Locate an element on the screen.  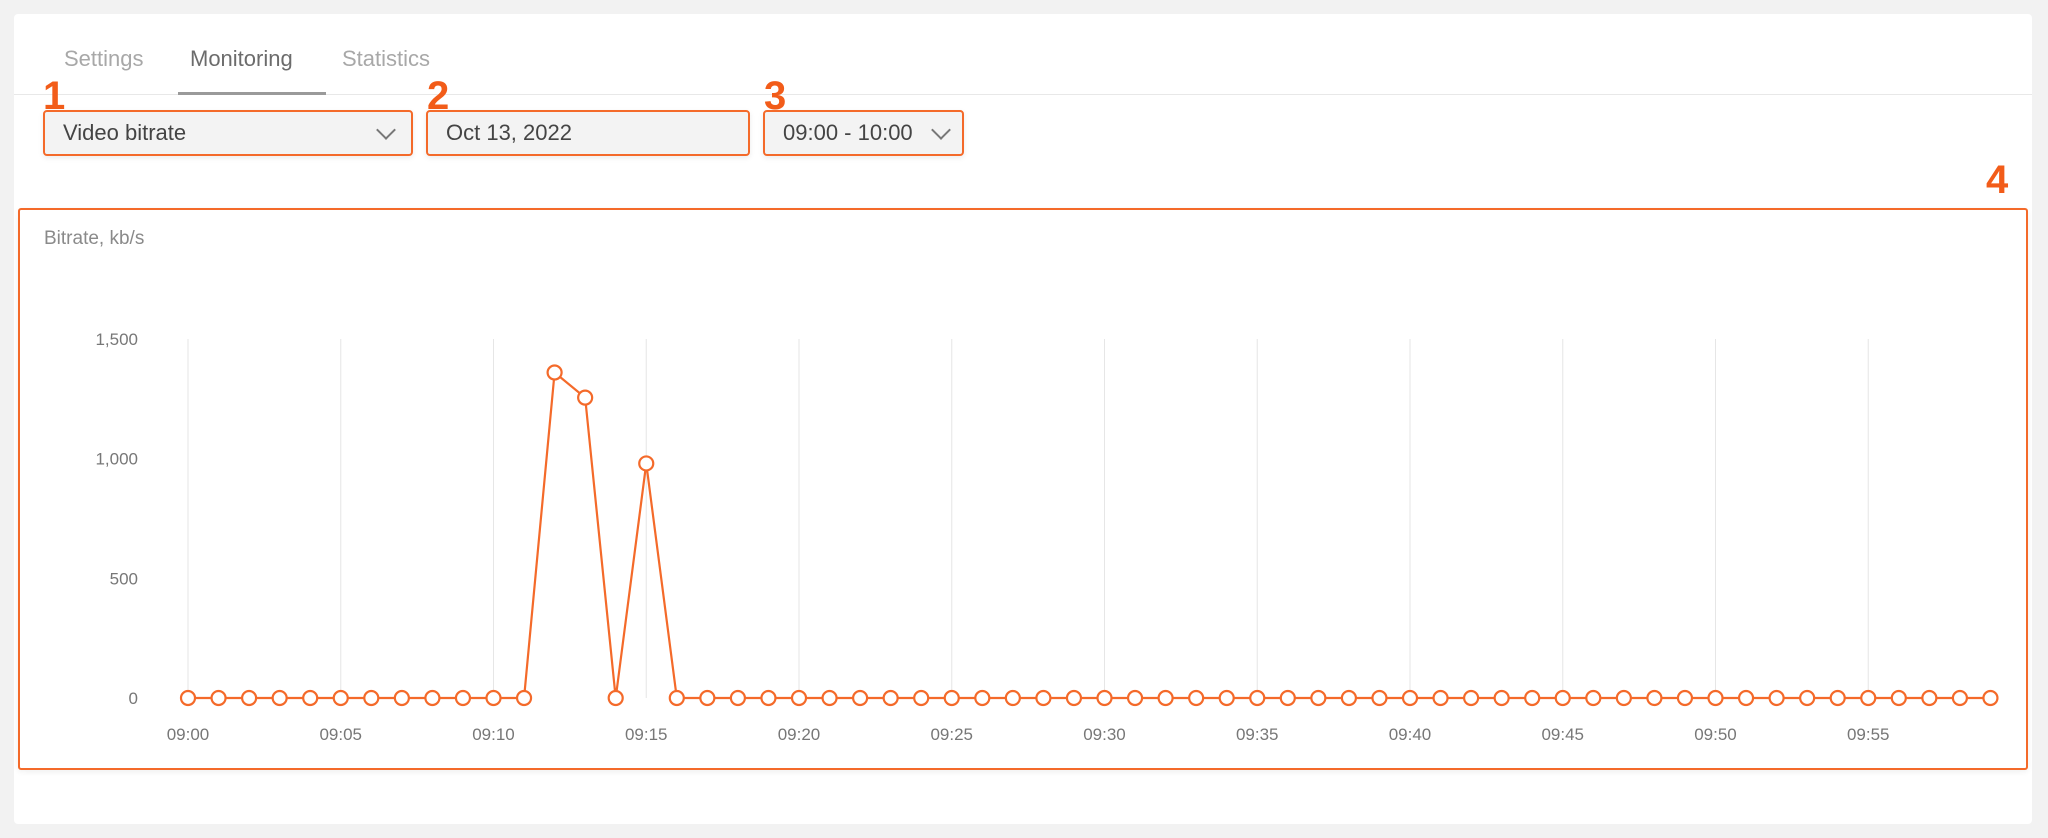
tab-settings: Settings is located at coordinates (104, 59).